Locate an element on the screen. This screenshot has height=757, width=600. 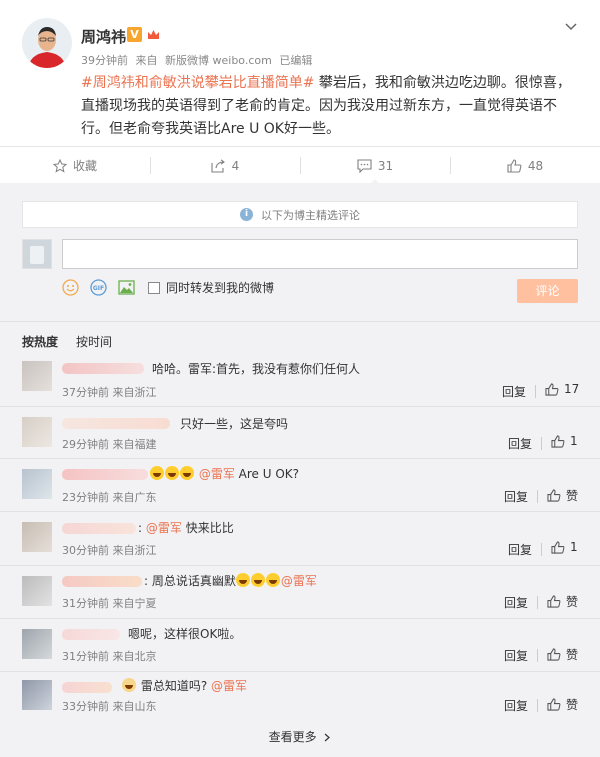
repost-button: 4 is located at coordinates (225, 165).